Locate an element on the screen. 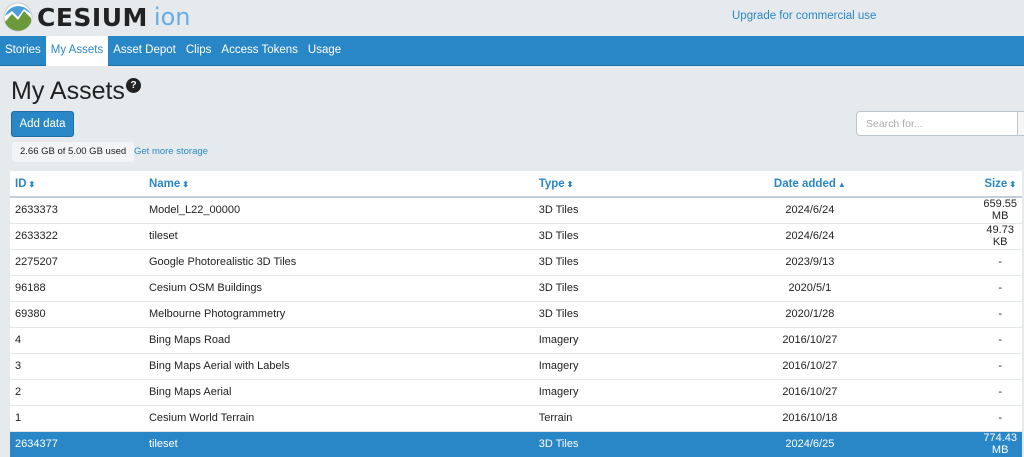 This screenshot has width=1024, height=457. column-label: ID is located at coordinates (21, 183).